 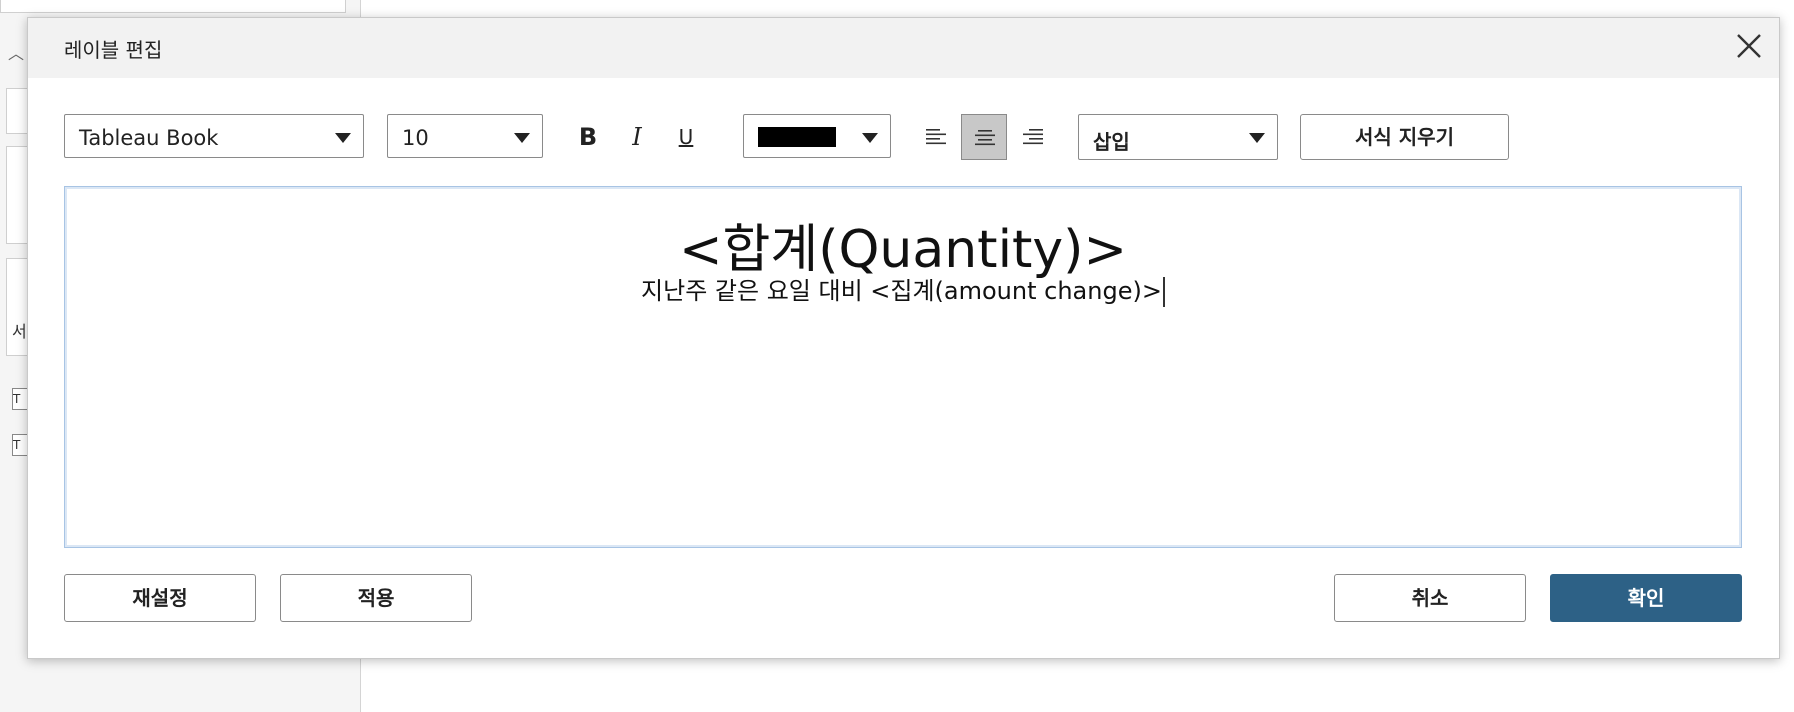 What do you see at coordinates (1430, 598) in the screenshot?
I see `cancel-button: 취소` at bounding box center [1430, 598].